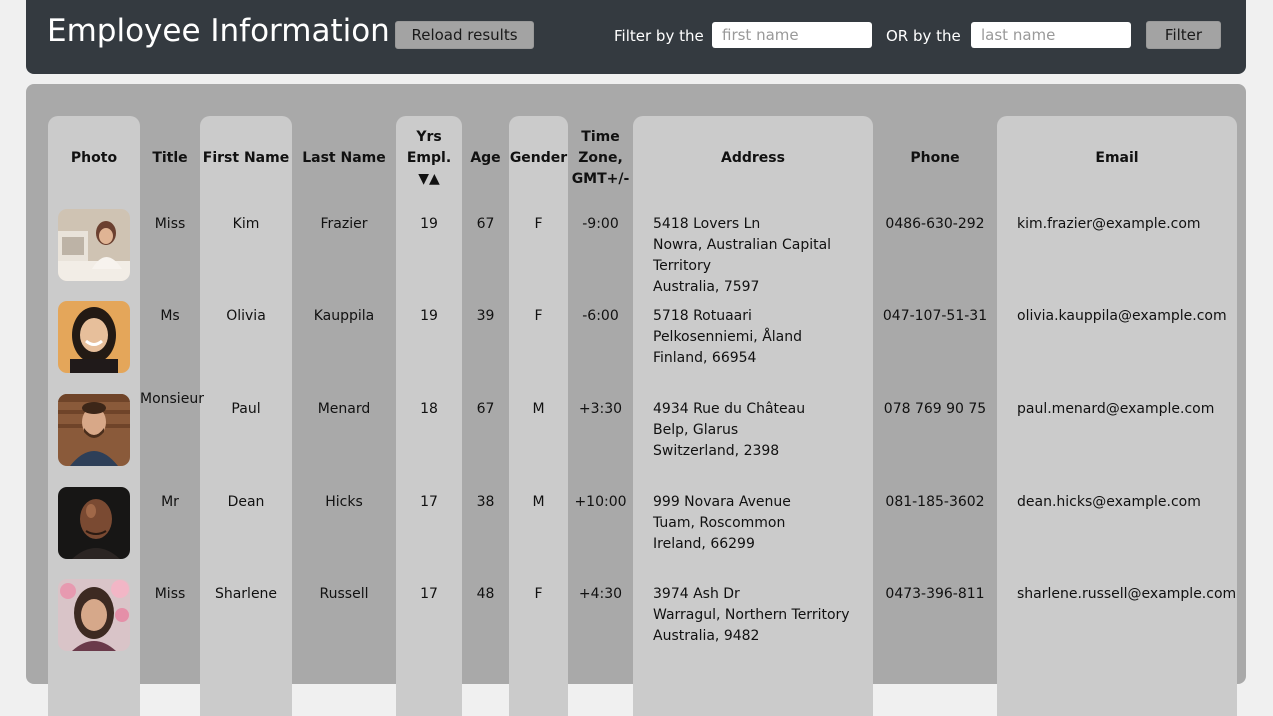  I want to click on address-line-3: Switzerland, 2398, so click(716, 451).